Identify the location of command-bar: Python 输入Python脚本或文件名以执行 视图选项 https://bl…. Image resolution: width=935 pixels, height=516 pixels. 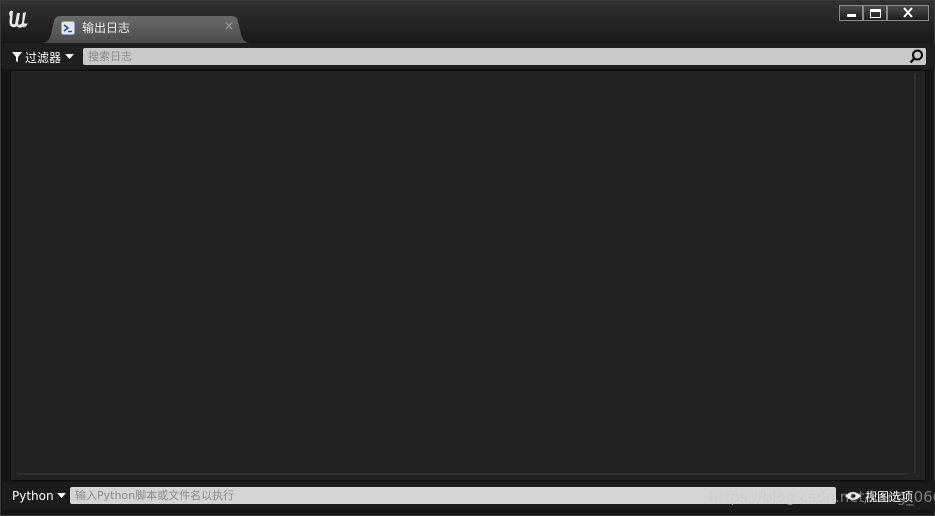
(468, 496).